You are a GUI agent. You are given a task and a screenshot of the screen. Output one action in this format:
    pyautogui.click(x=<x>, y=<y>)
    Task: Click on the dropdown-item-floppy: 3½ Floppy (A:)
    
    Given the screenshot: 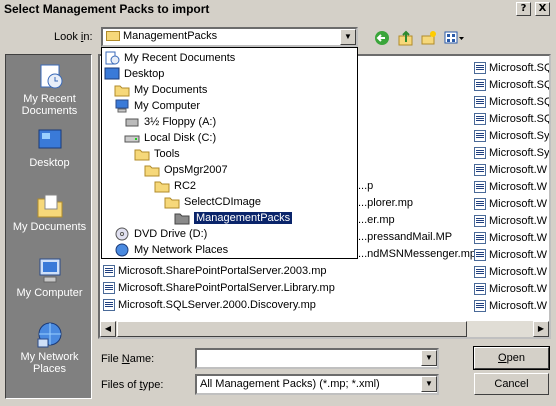 What is the action you would take?
    pyautogui.click(x=170, y=122)
    